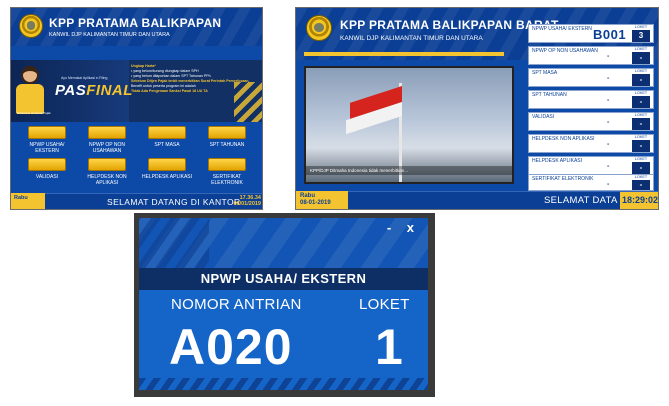 This screenshot has width=669, height=406. Describe the element at coordinates (109, 35) in the screenshot. I see `kiosk-subtitle: KANWIL DJP KALIMANTAN TIMUR DAN UTARA` at that location.